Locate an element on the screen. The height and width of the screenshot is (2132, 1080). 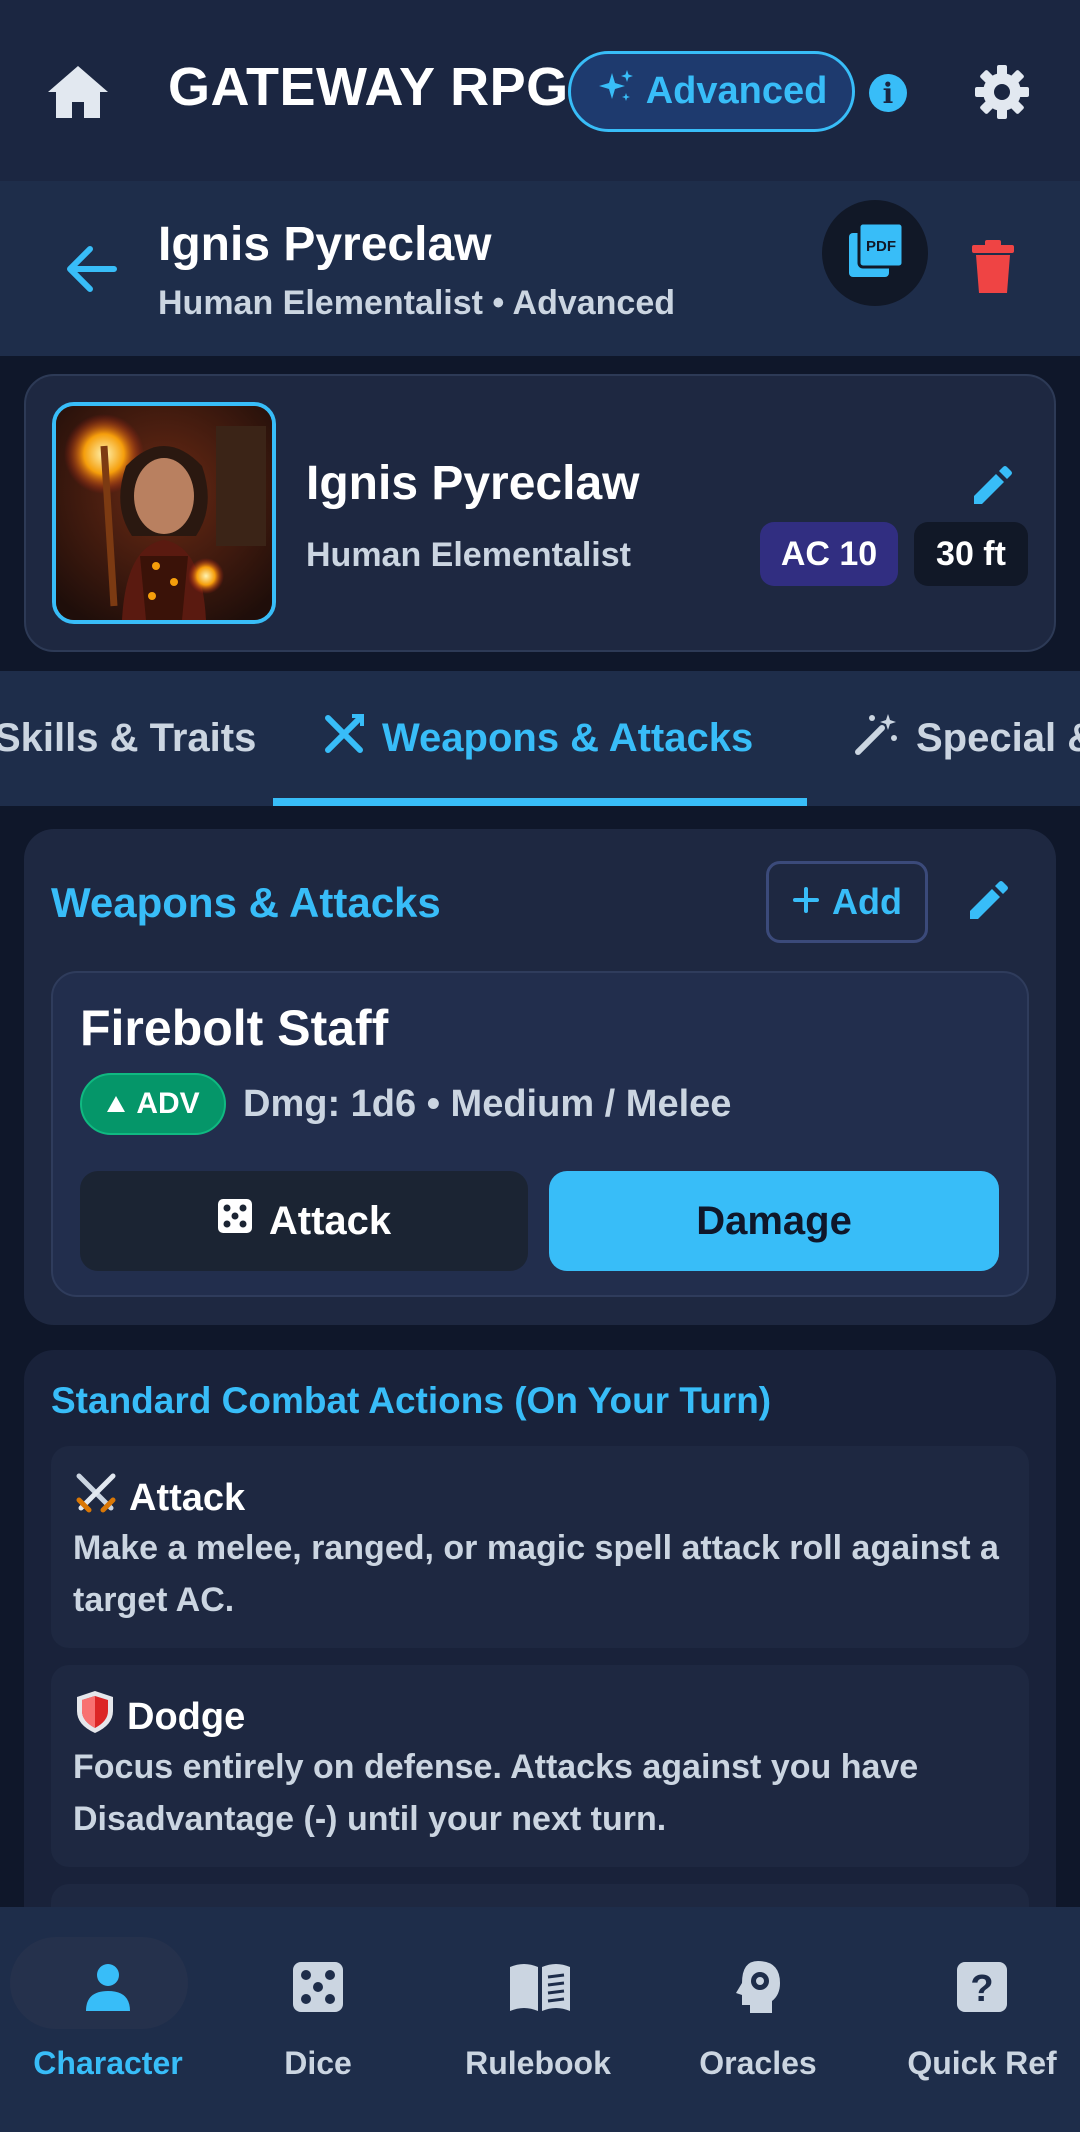
help-icon: ? is located at coordinates (982, 1987).